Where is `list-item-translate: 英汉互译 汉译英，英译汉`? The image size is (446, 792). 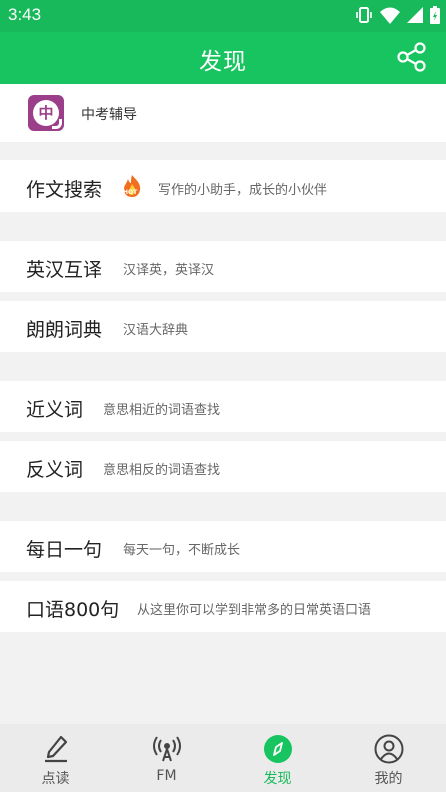
list-item-translate: 英汉互译 汉译英，英译汉 is located at coordinates (223, 266).